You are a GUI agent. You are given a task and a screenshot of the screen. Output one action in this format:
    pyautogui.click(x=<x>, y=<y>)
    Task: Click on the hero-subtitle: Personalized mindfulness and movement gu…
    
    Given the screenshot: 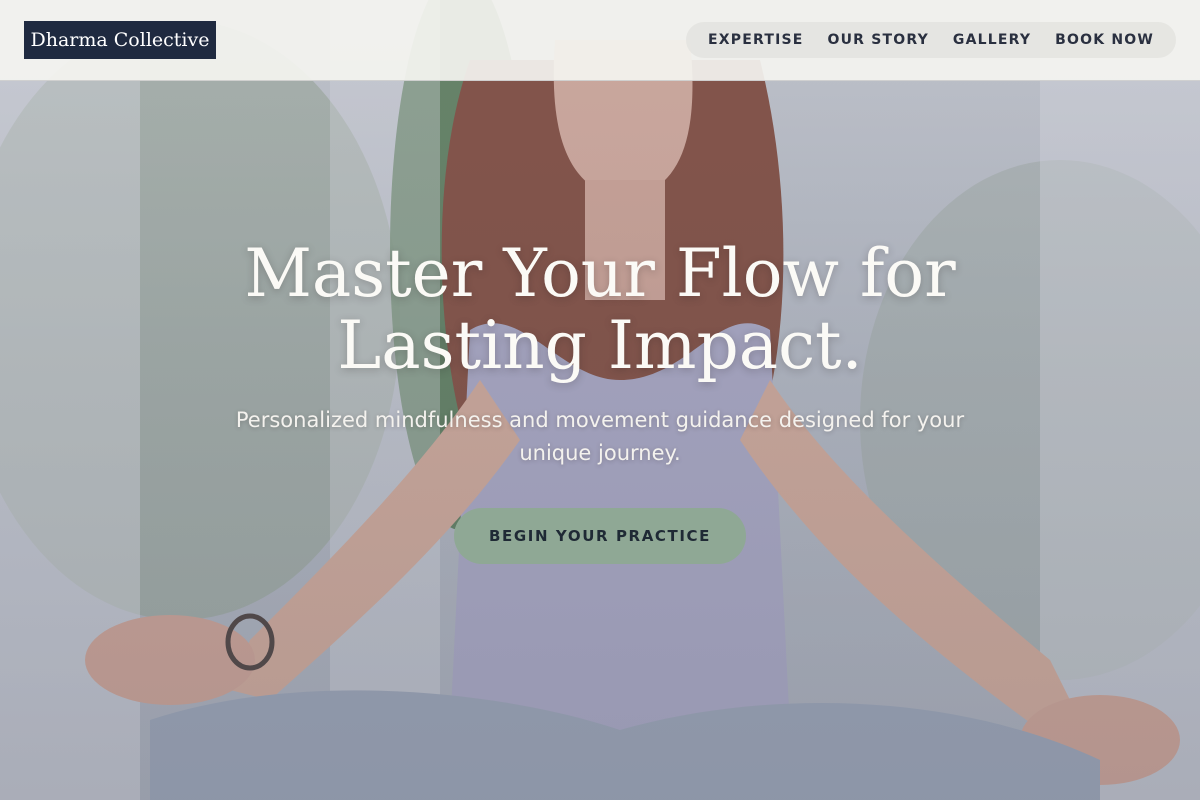 What is the action you would take?
    pyautogui.click(x=600, y=436)
    